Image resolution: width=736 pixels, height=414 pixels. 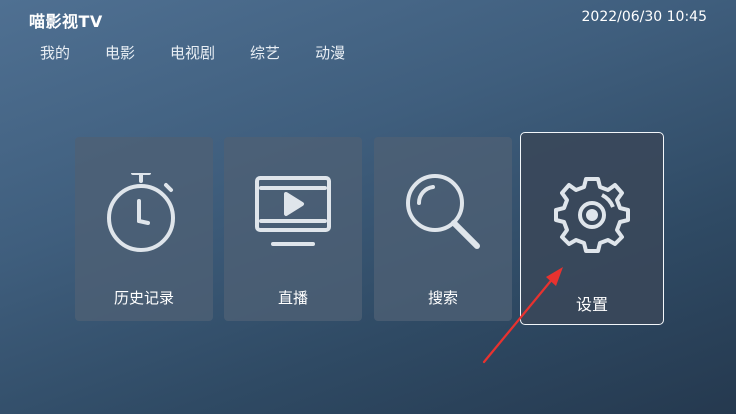 What do you see at coordinates (144, 213) in the screenshot?
I see `stopwatch-icon` at bounding box center [144, 213].